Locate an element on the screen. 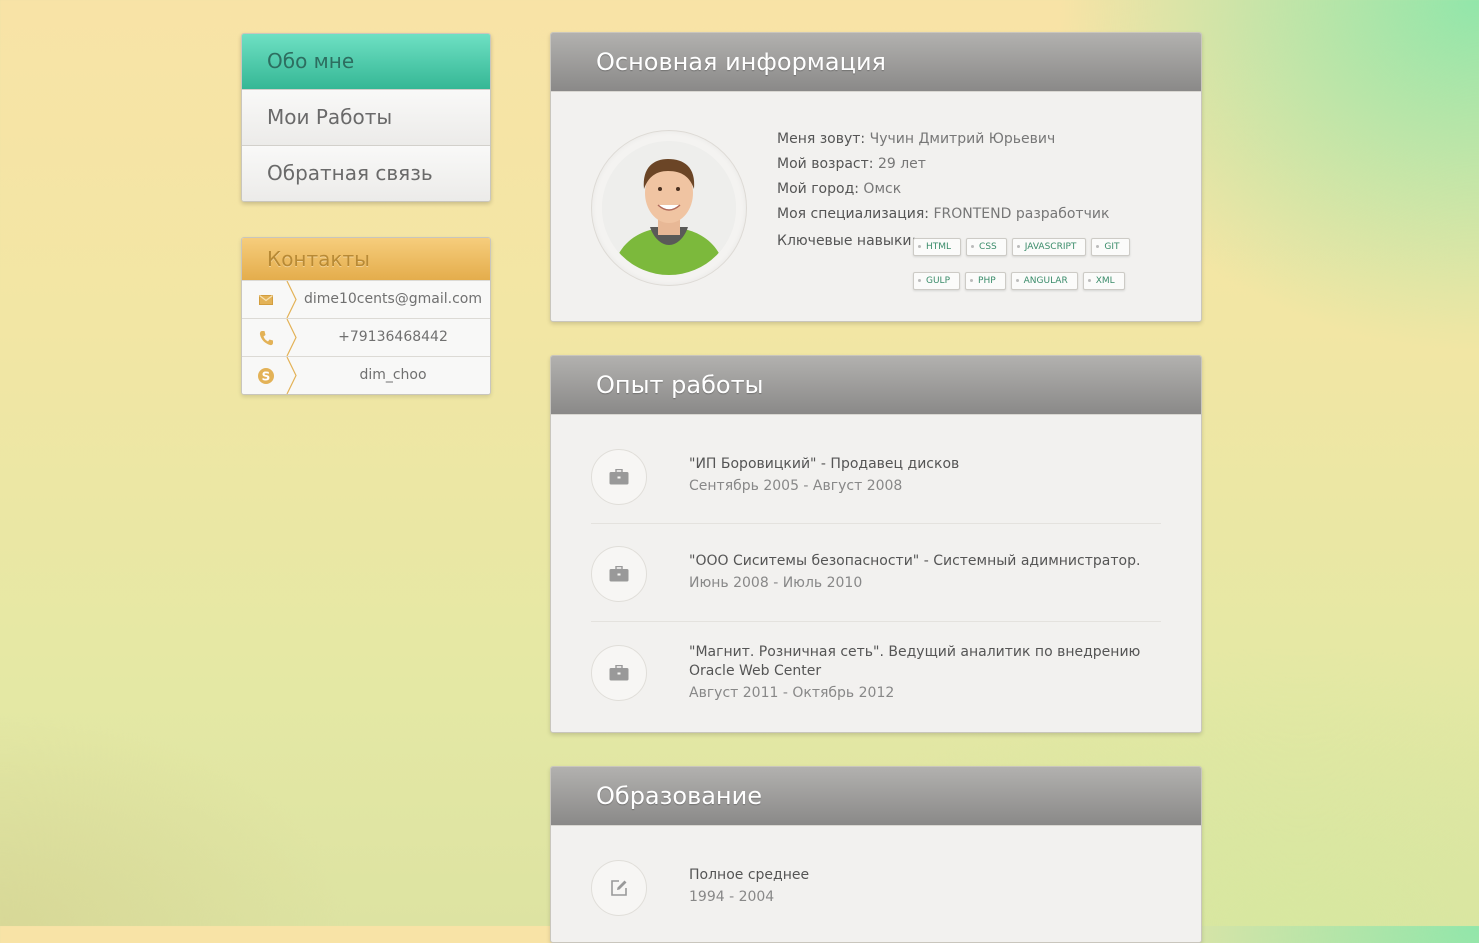  contact-skype: dim_choo is located at coordinates (390, 375).